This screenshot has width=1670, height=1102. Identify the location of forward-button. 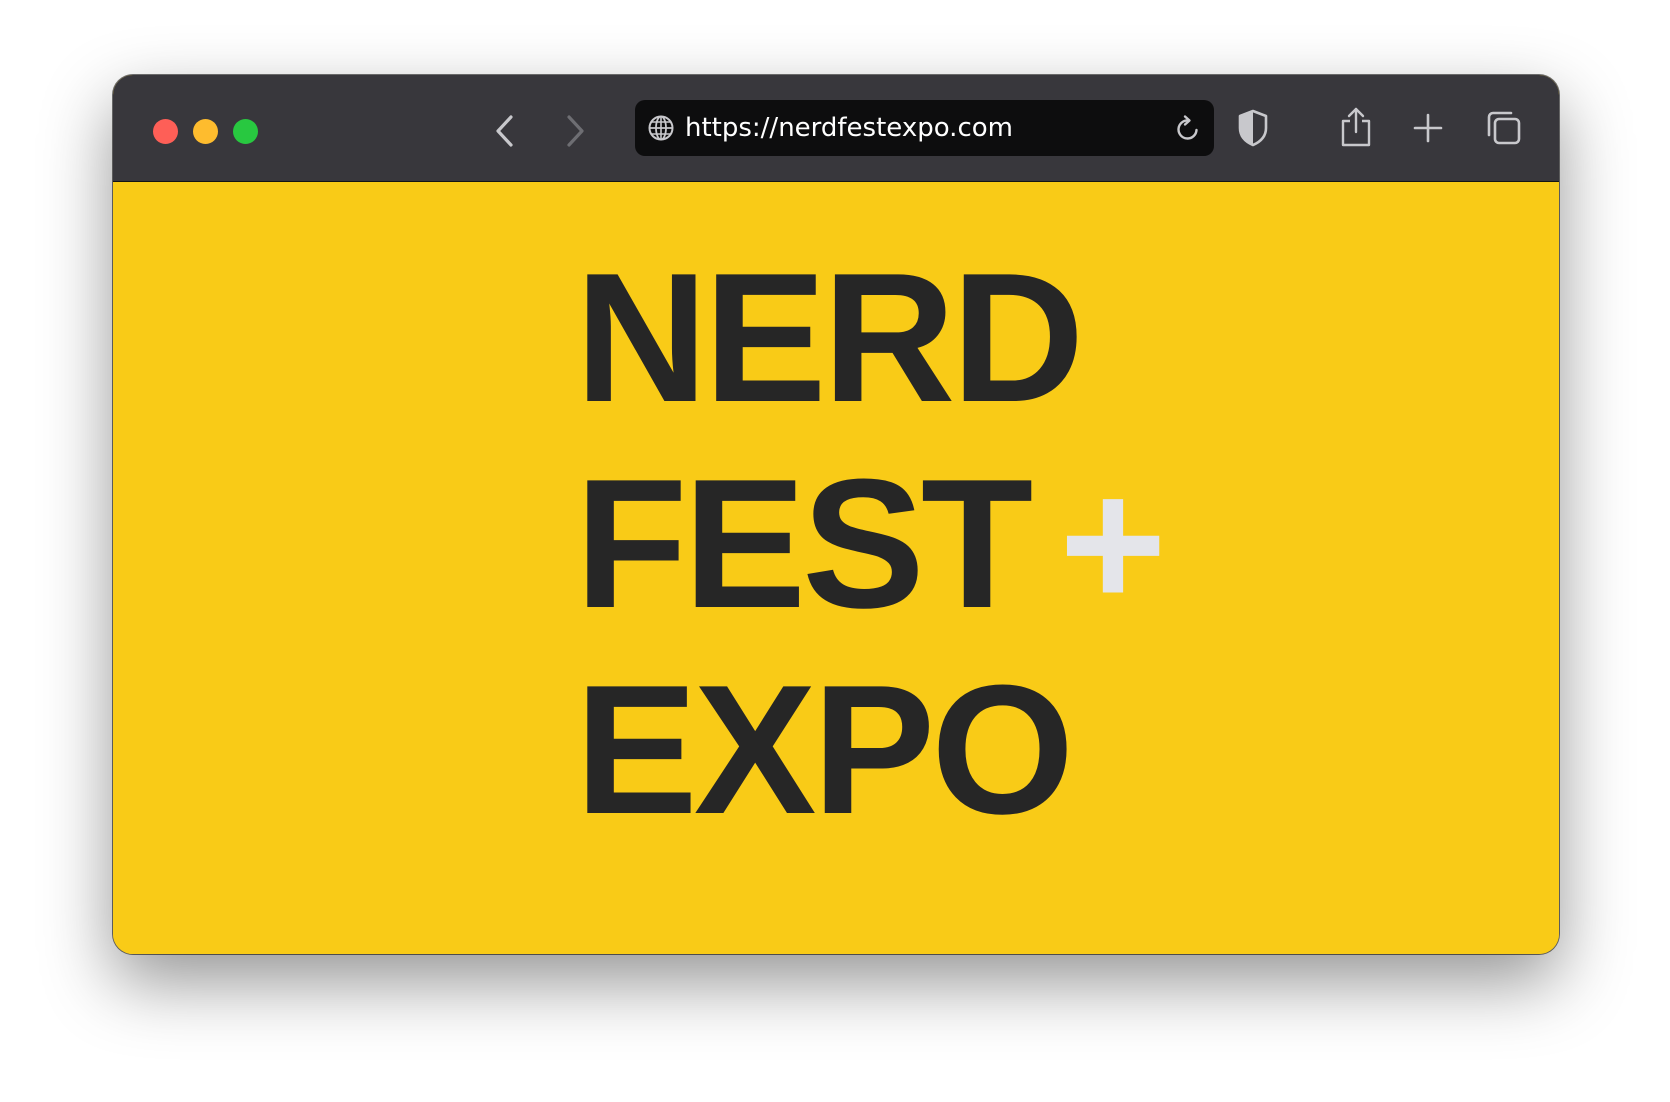
(575, 131).